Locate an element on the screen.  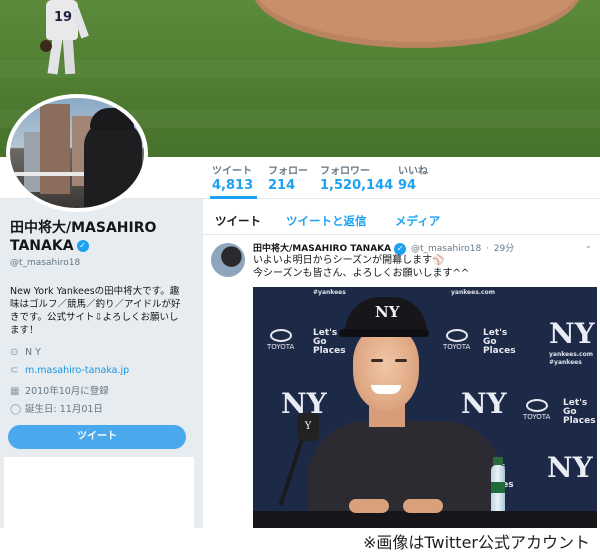
stat-followers: フォロワー 1,520,144 is located at coordinates (356, 177).